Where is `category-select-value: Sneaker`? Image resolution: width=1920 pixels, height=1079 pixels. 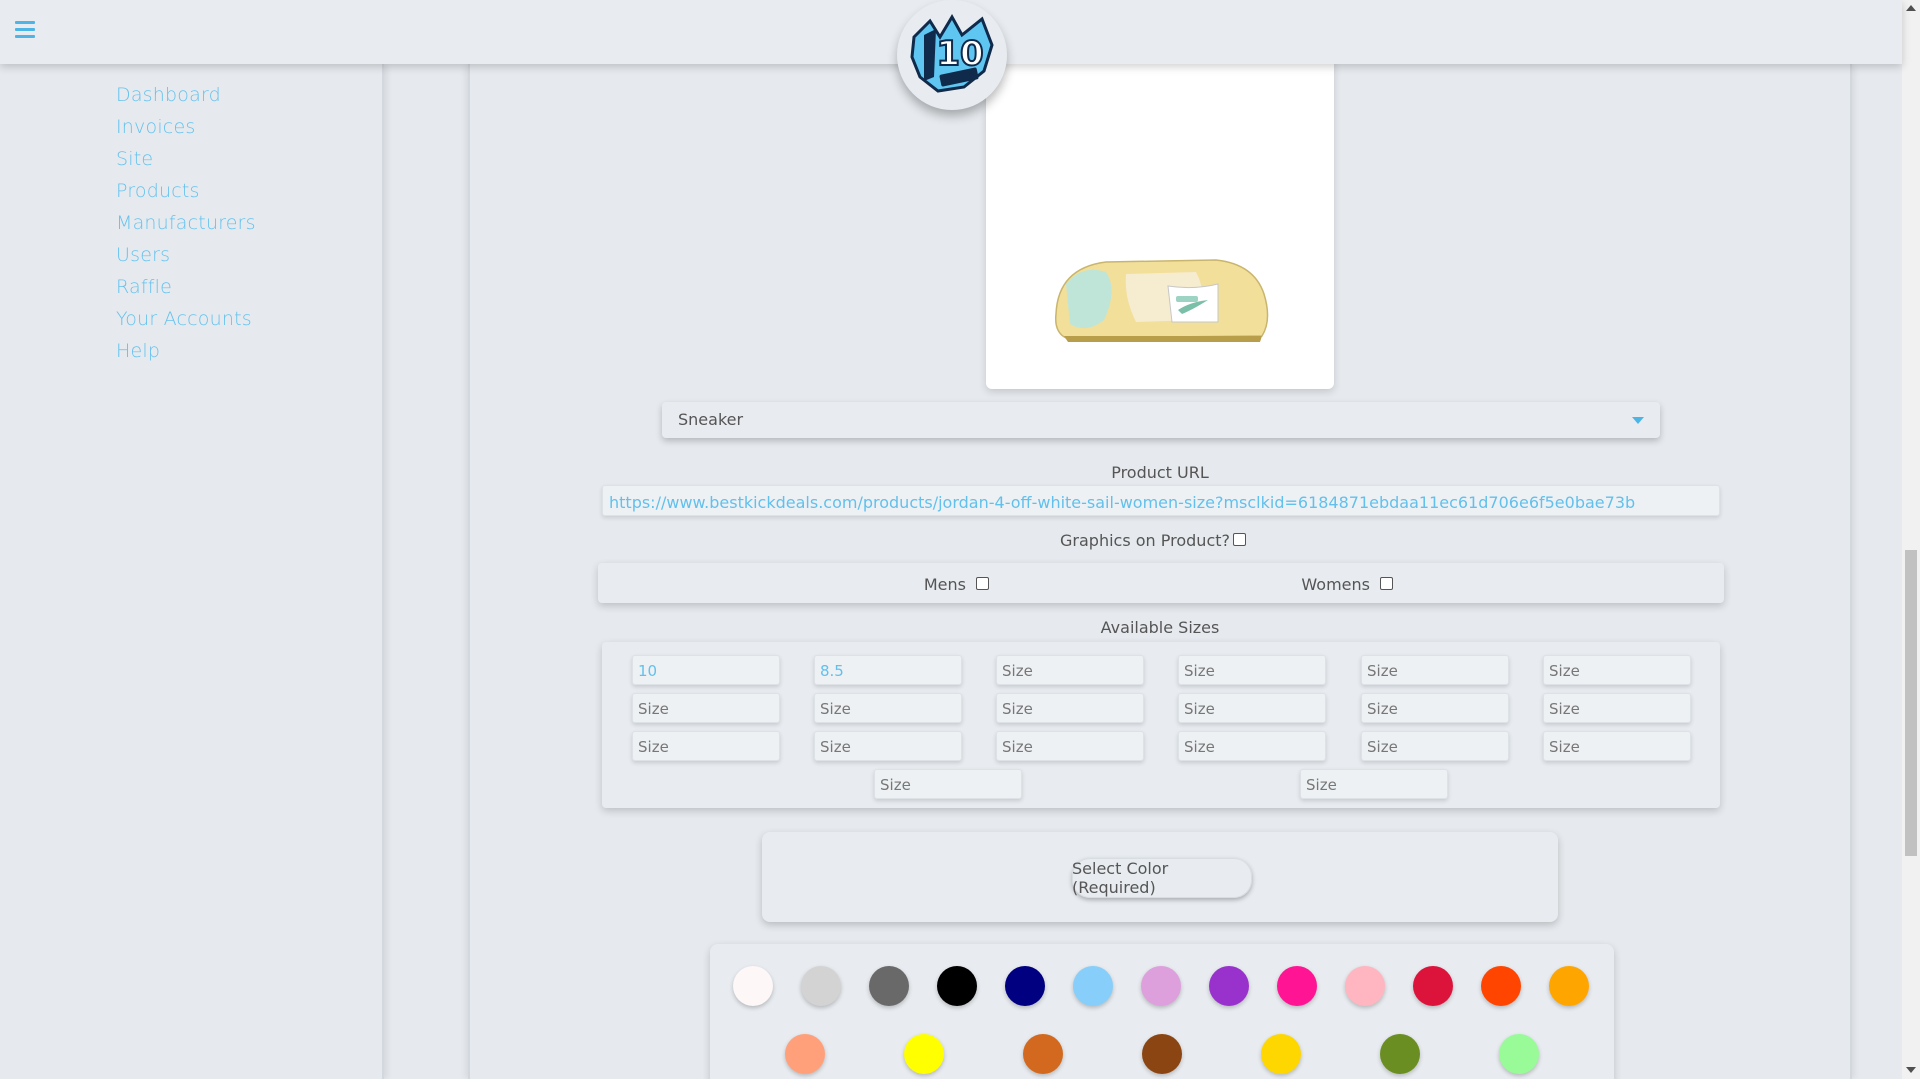
category-select-value: Sneaker is located at coordinates (711, 419).